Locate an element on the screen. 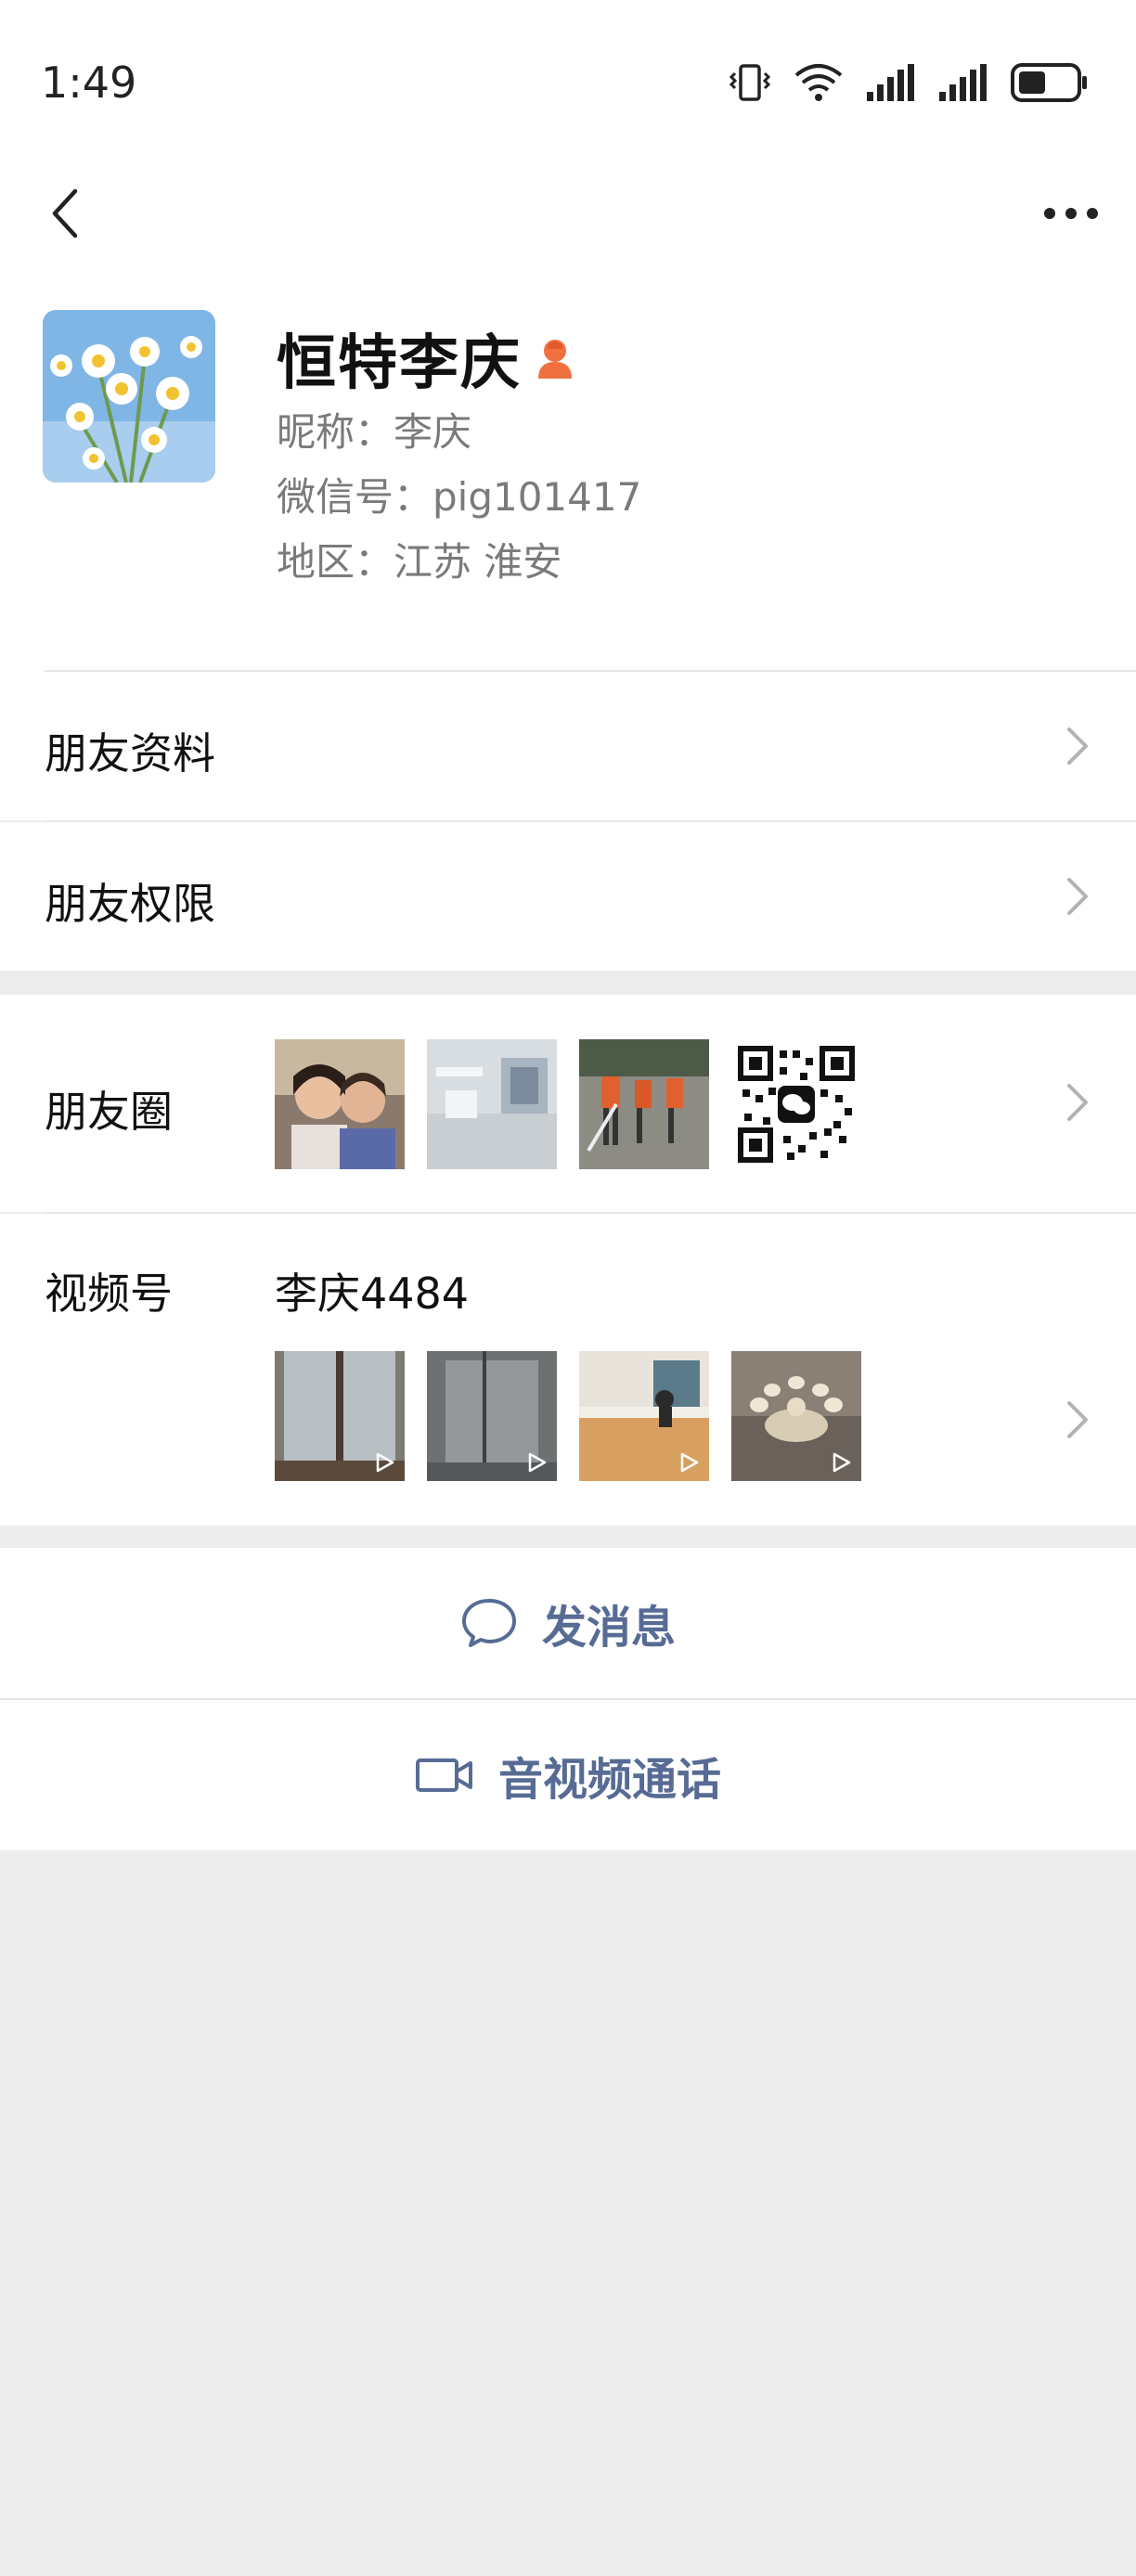 The width and height of the screenshot is (1136, 2576). friend-permissions-row: 朋友权限 is located at coordinates (568, 896).